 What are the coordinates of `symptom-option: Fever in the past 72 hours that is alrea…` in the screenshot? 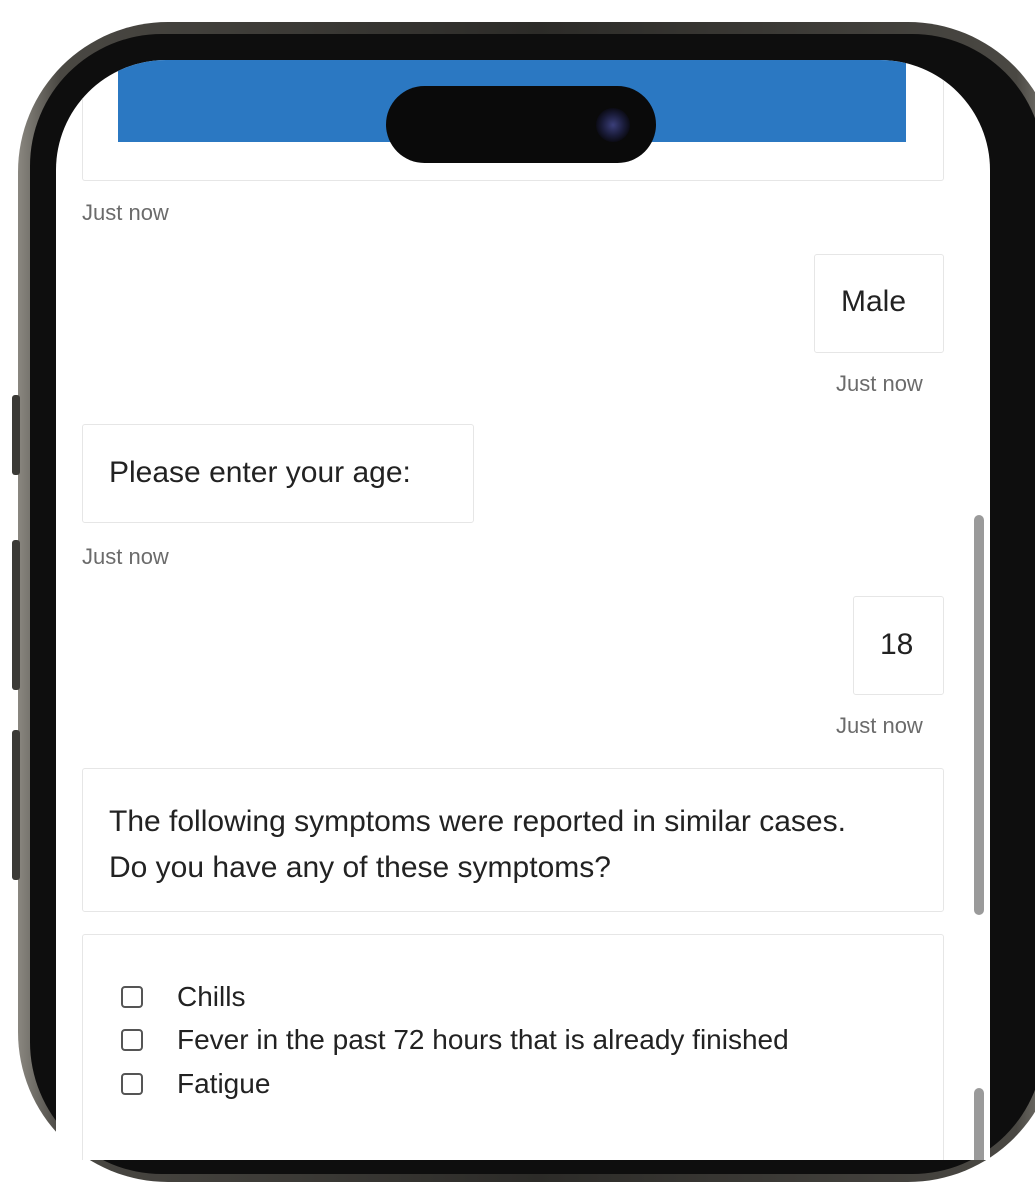 It's located at (455, 1040).